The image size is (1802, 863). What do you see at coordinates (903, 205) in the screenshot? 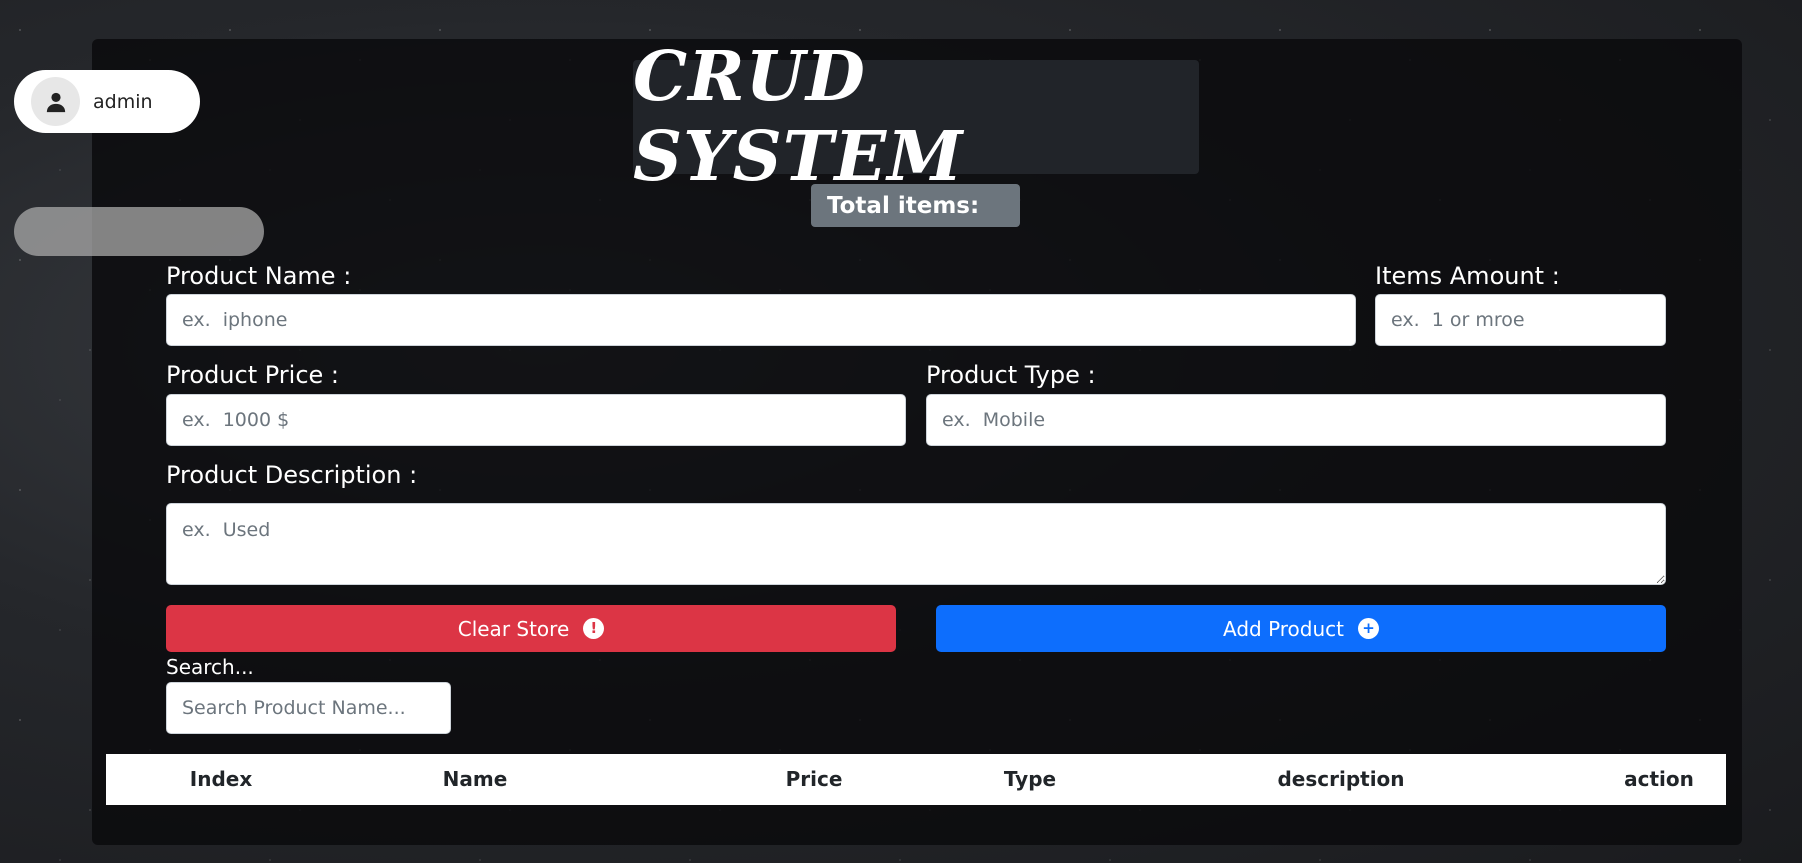
I see `total-items-label: Total items:` at bounding box center [903, 205].